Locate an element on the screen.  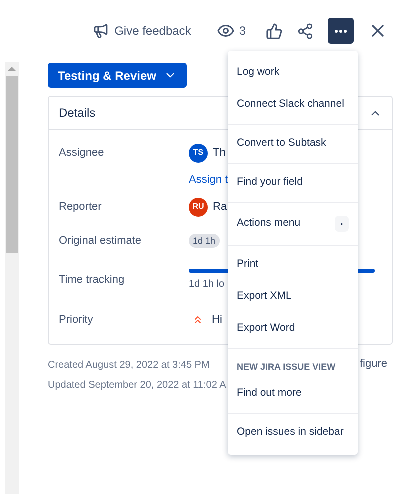
eye-icon is located at coordinates (226, 31).